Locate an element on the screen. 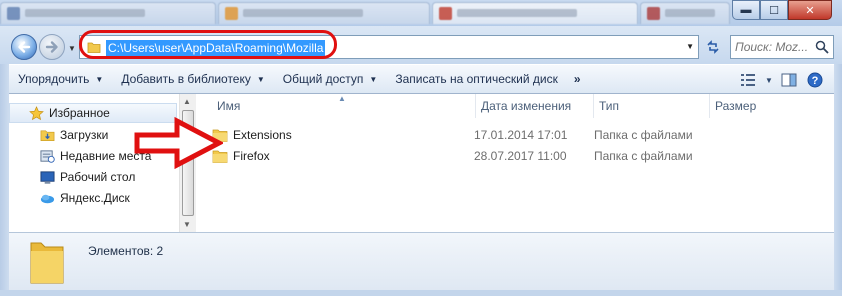  sidebar-item-label: Загрузки is located at coordinates (84, 135).